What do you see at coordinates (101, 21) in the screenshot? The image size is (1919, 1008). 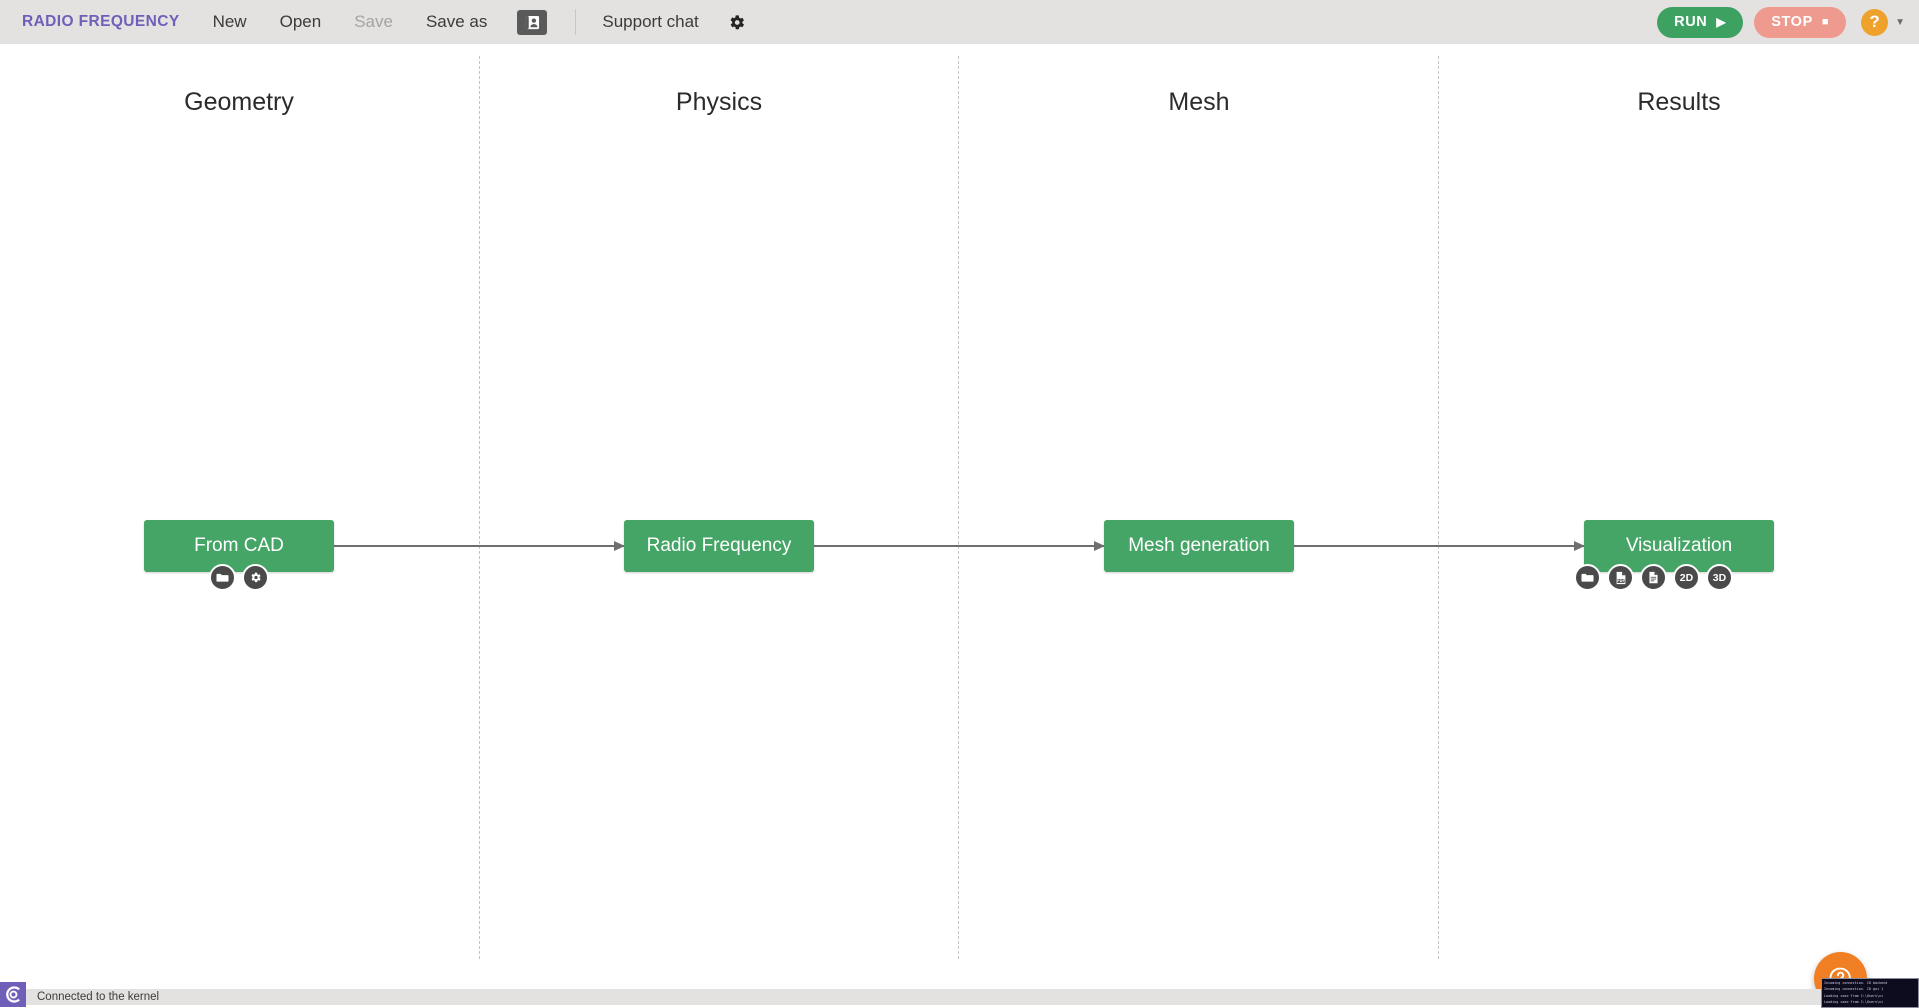 I see `app-title: RADIO FREQUENCY` at bounding box center [101, 21].